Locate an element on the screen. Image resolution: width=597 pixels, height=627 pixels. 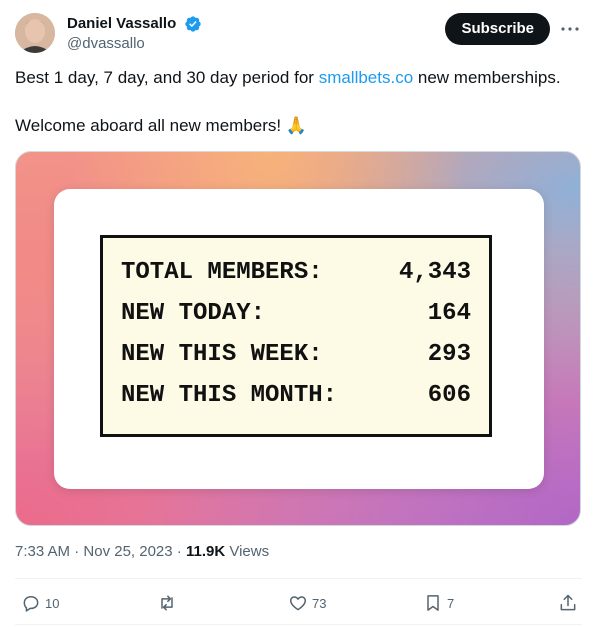
author-handle: @dvassallo is located at coordinates (134, 44).